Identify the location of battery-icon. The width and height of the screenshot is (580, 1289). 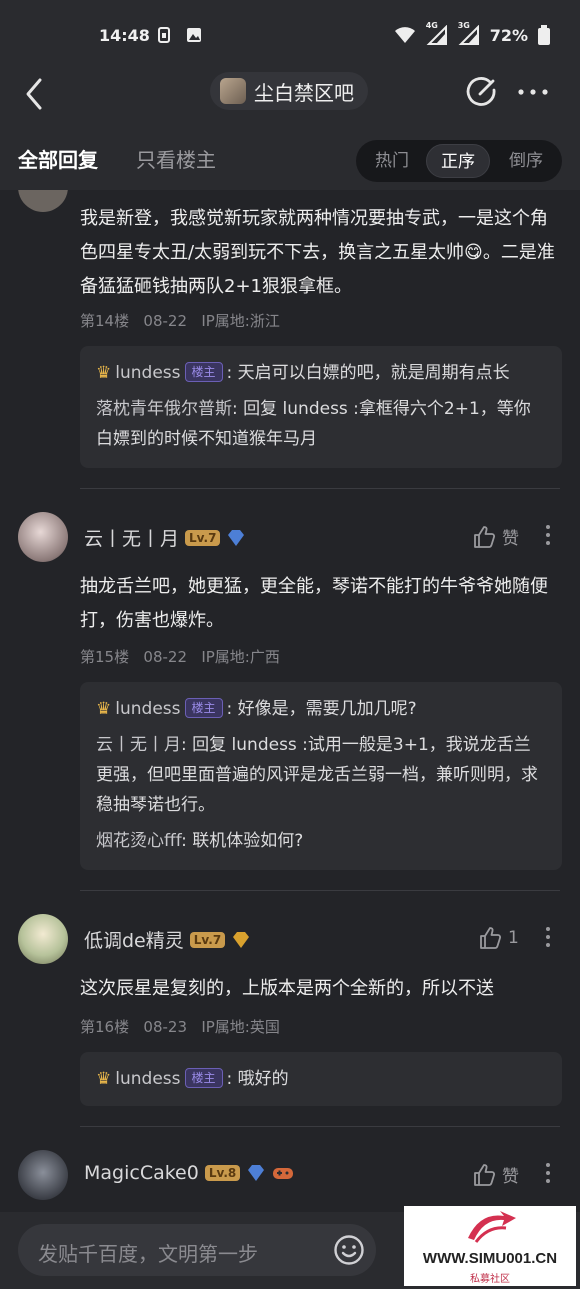
(544, 35).